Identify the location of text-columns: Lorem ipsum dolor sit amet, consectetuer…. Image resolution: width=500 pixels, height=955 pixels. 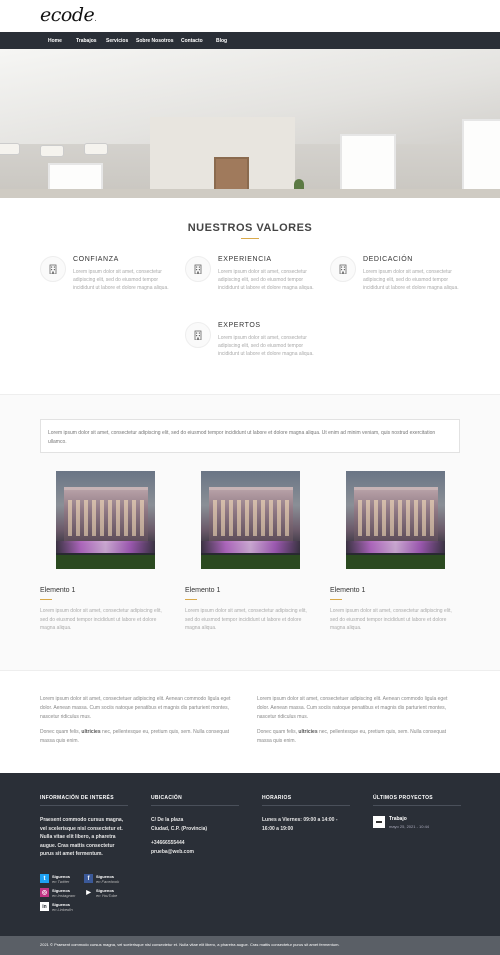
(250, 724).